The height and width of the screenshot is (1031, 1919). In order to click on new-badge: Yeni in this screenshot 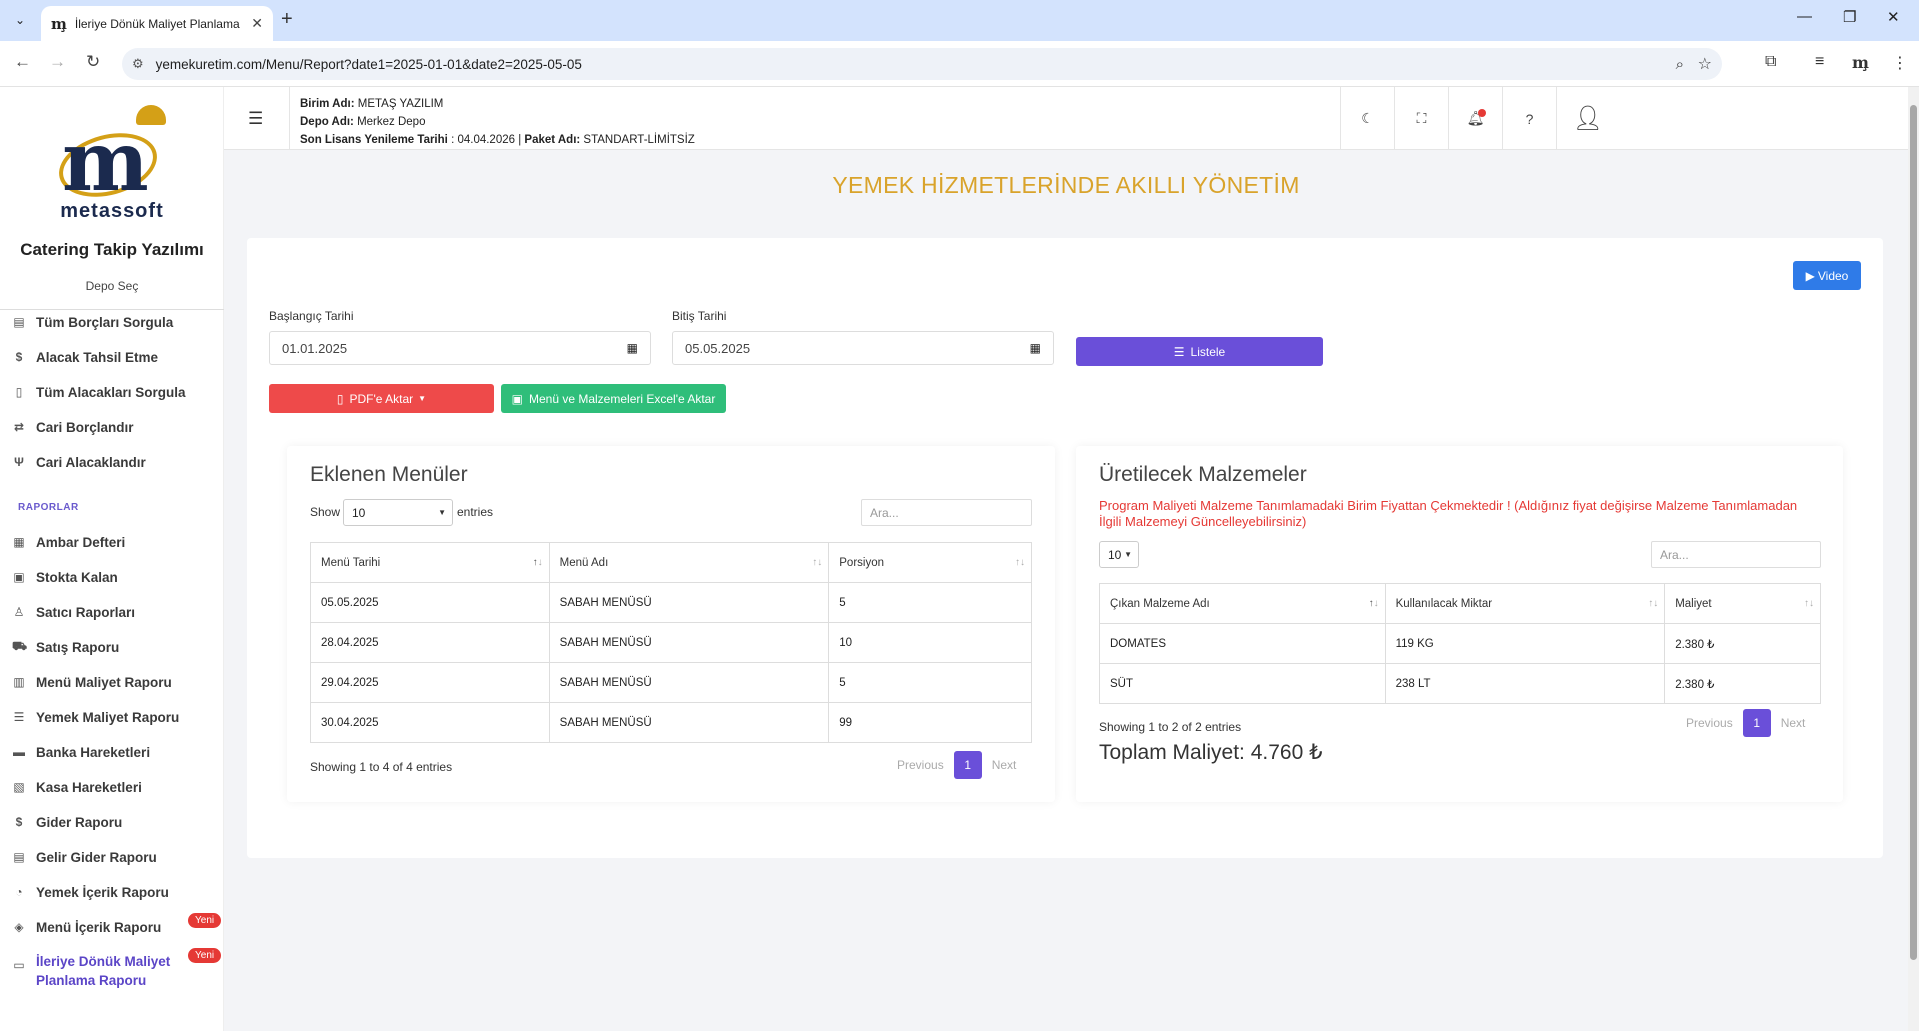, I will do `click(205, 955)`.